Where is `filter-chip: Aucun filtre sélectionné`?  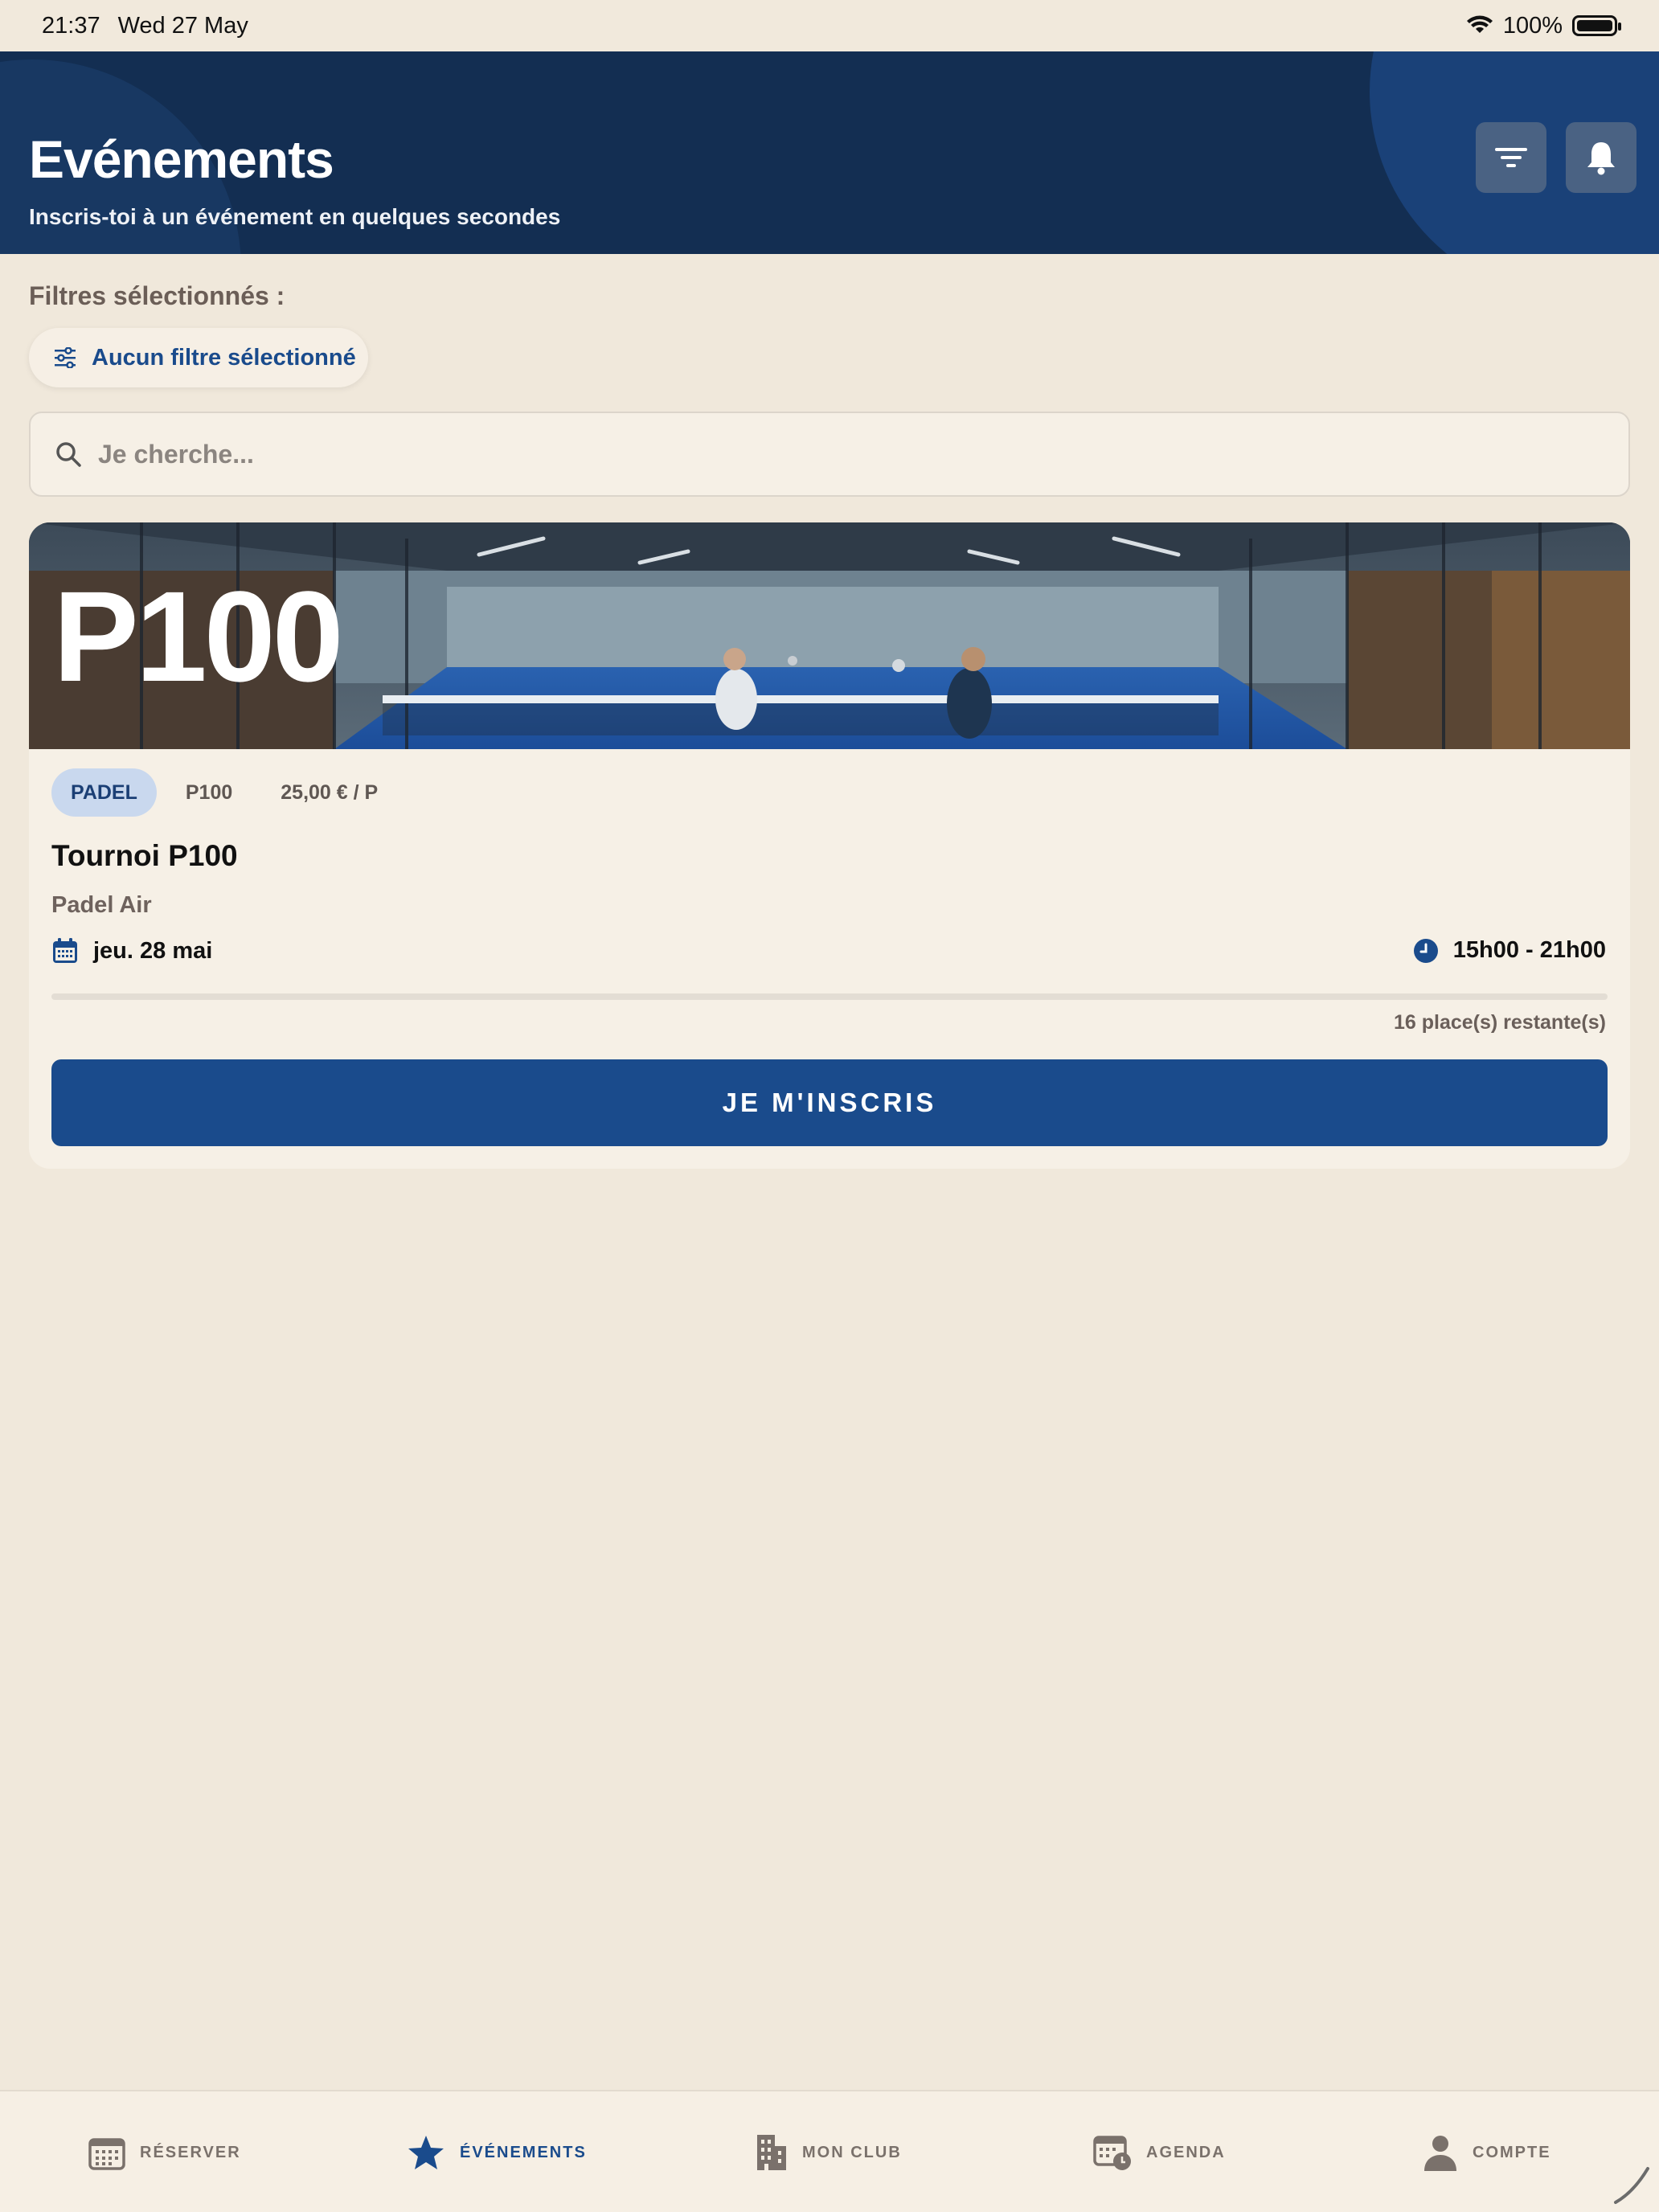 filter-chip: Aucun filtre sélectionné is located at coordinates (198, 357).